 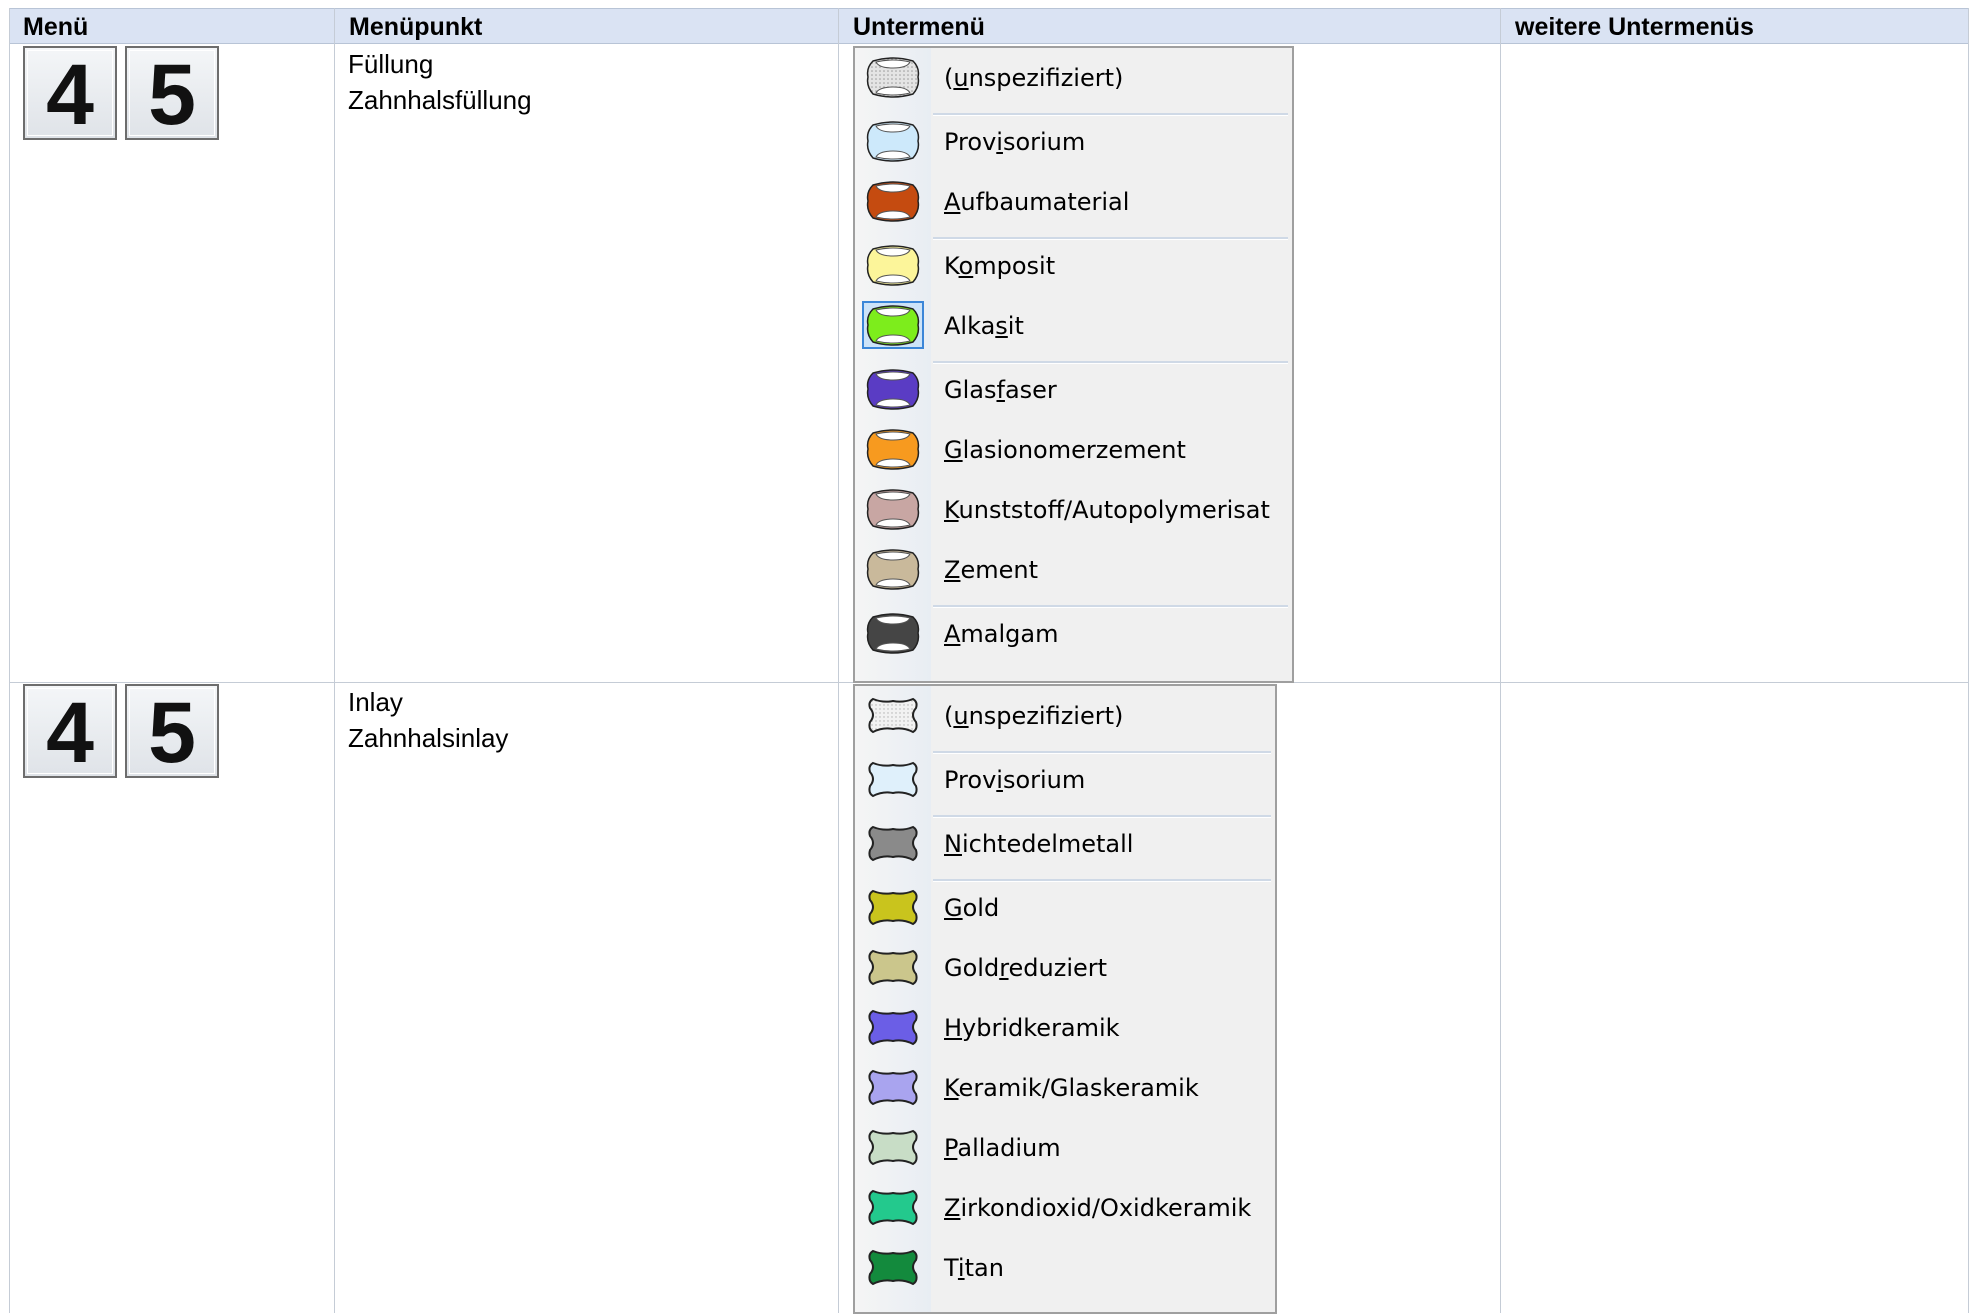 I want to click on material-hybridkeramik-icon, so click(x=893, y=1027).